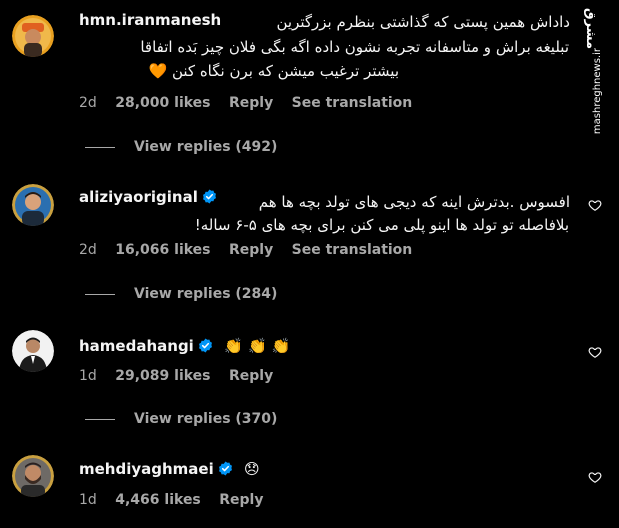  I want to click on comment-text-segment: بیشتر ترغیب میشن که برن نگاه کنن, so click(285, 71).